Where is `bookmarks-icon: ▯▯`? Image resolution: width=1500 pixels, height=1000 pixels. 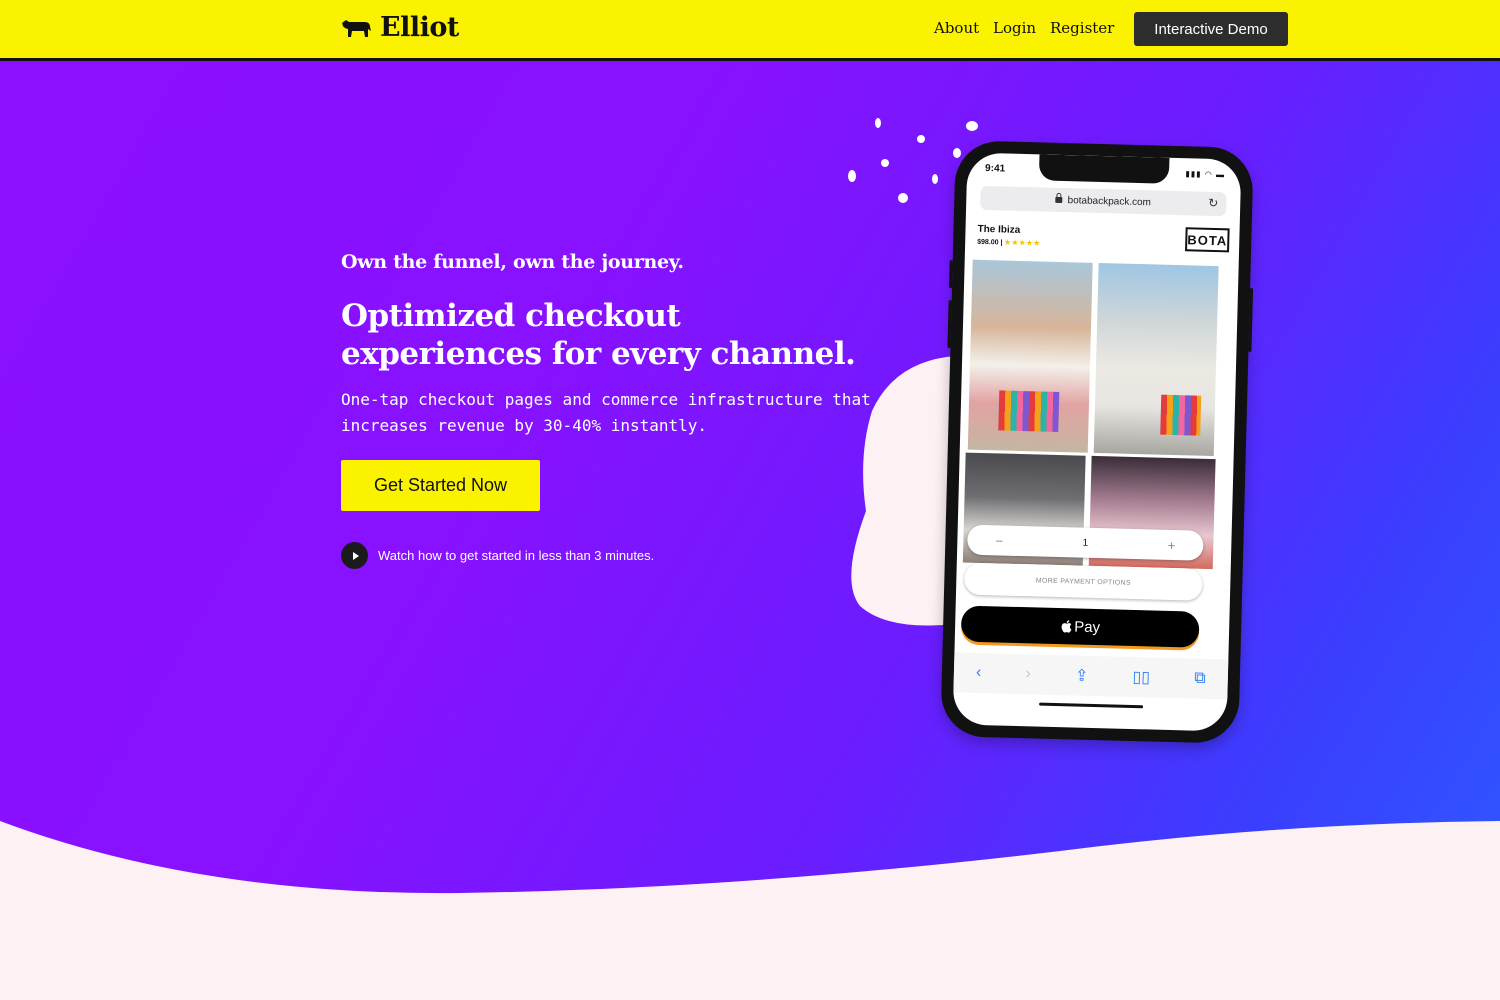
bookmarks-icon: ▯▯ is located at coordinates (1141, 677).